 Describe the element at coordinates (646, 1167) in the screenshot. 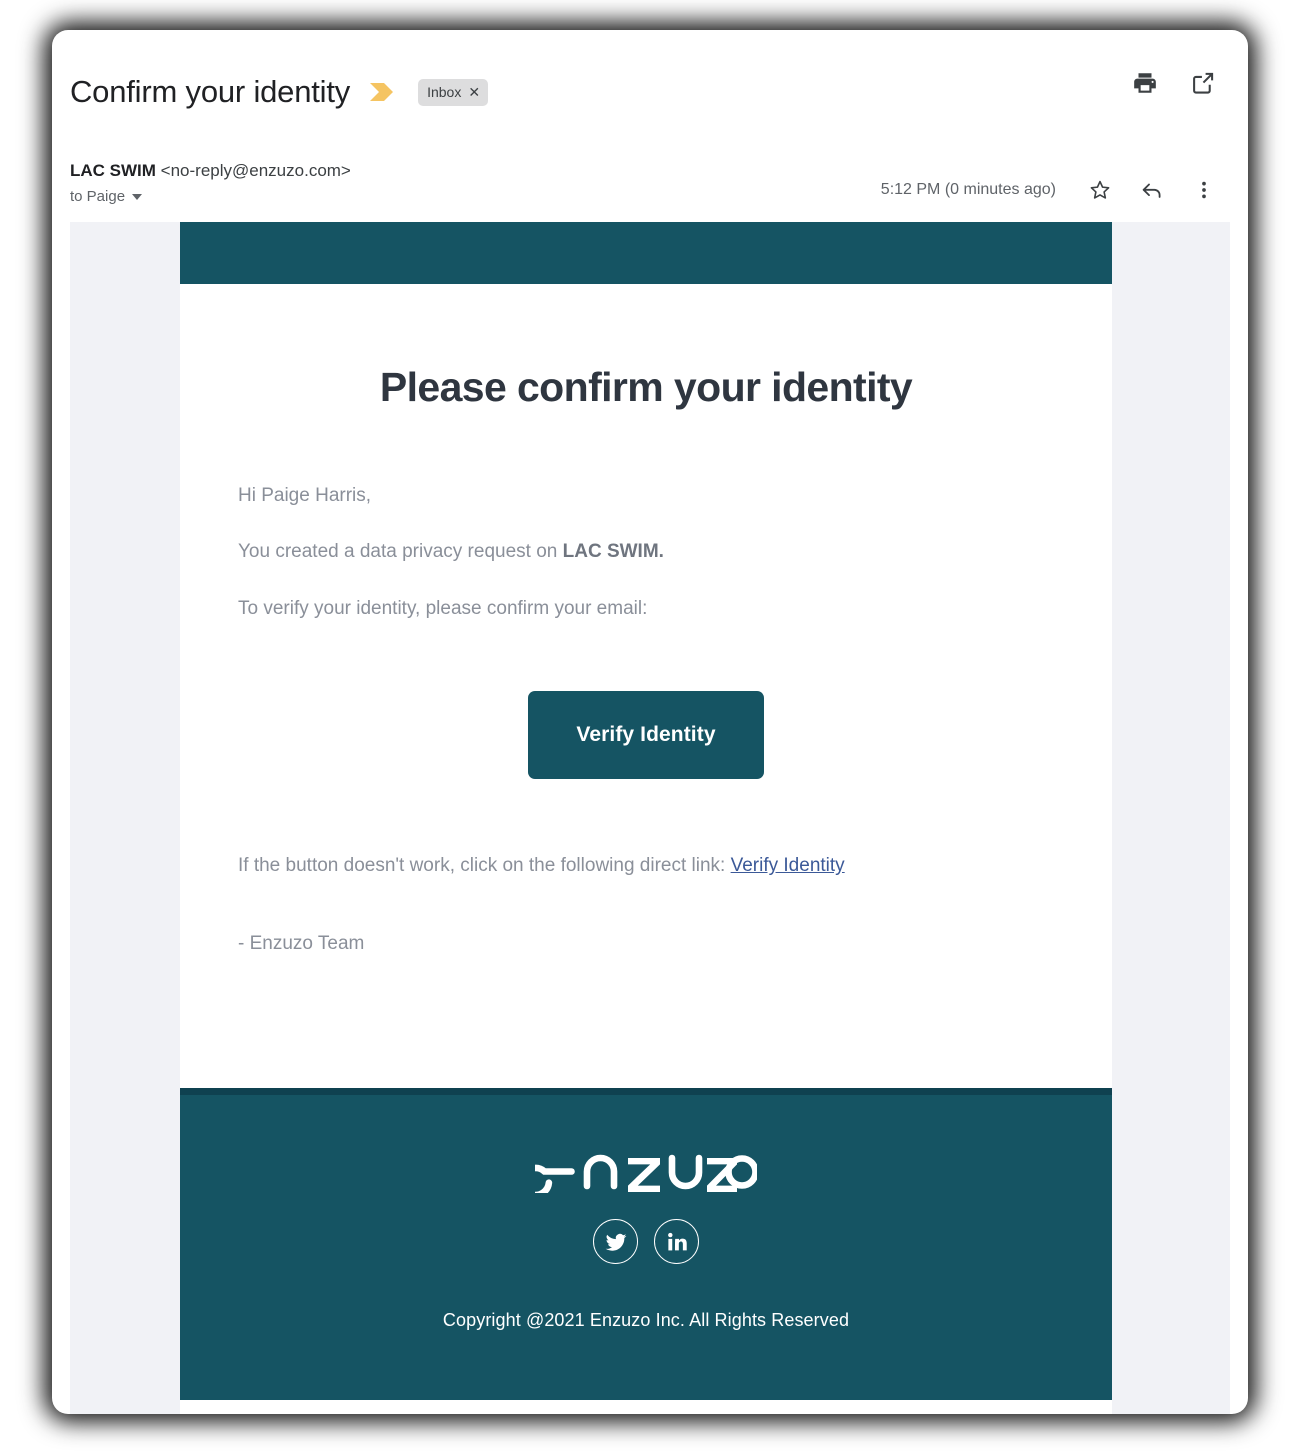

I see `enzuzo-logo` at that location.